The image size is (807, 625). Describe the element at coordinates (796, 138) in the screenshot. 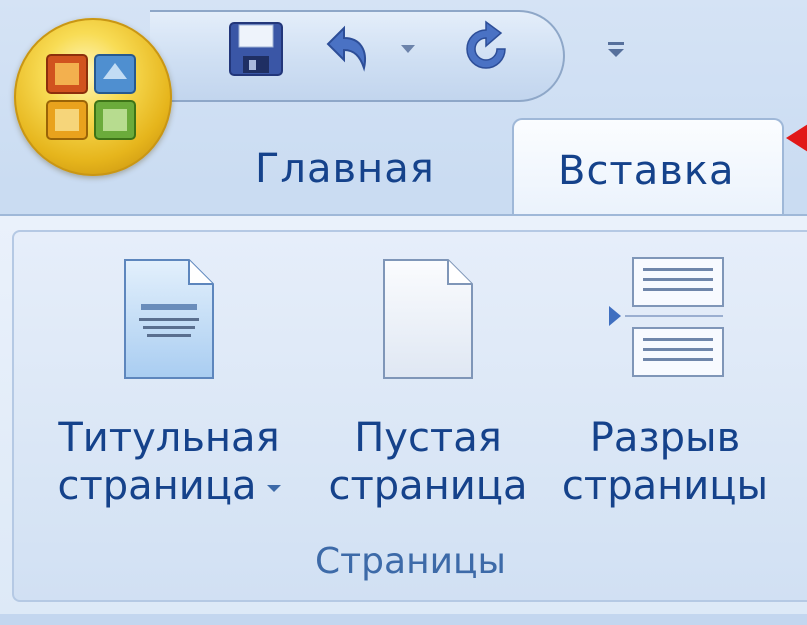

I see `pointer-arrow-icon` at that location.